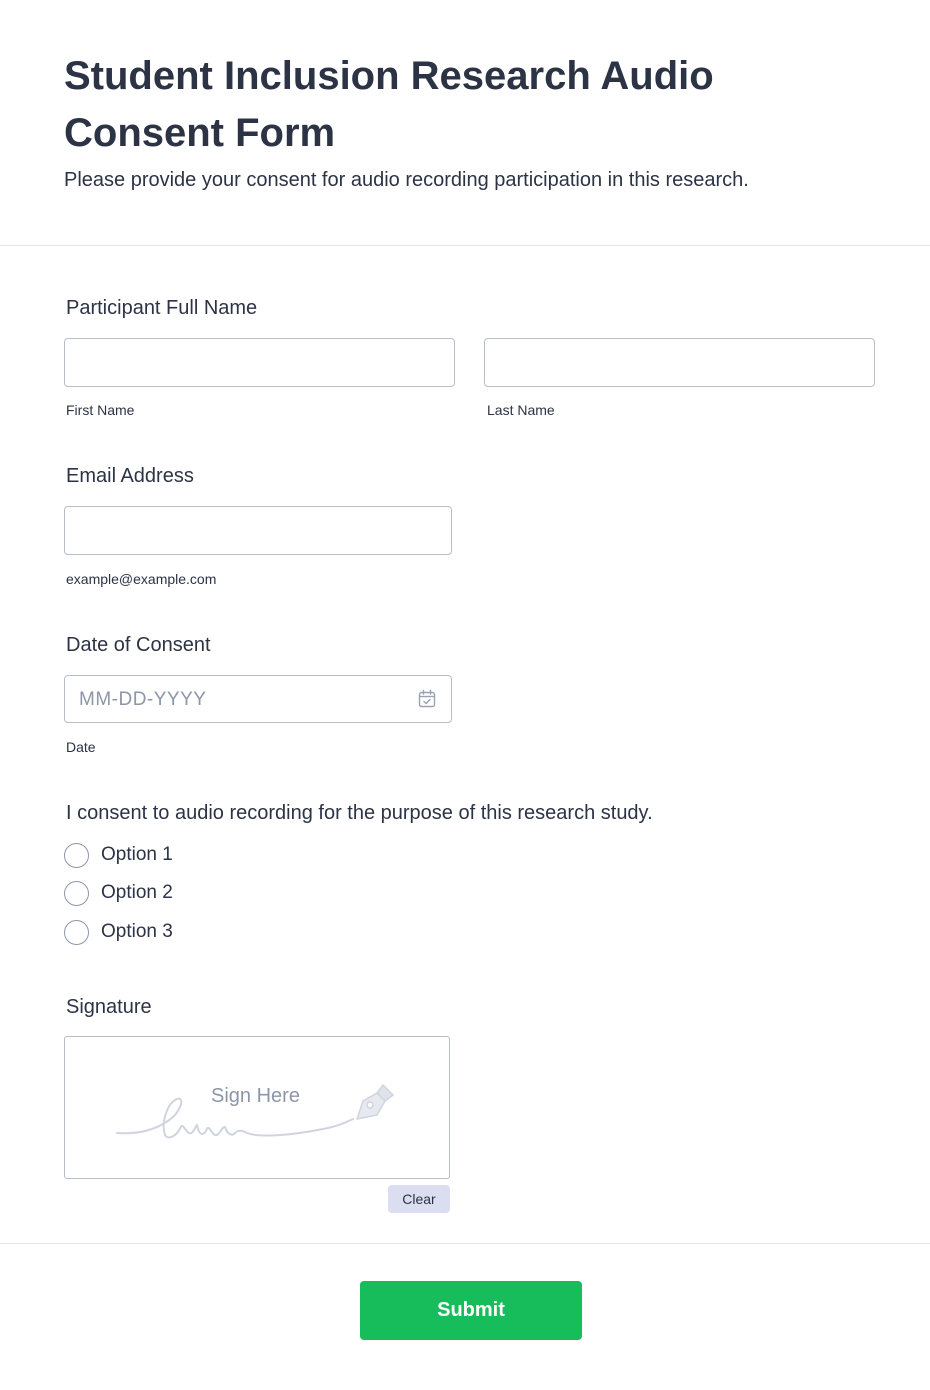 This screenshot has height=1390, width=930. I want to click on submit-button: Submit, so click(471, 1310).